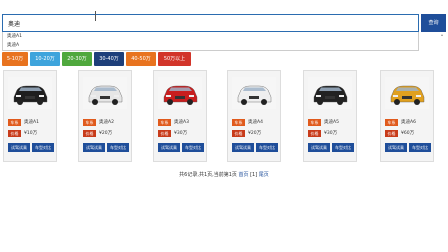  What do you see at coordinates (109, 59) in the screenshot?
I see `filter-30-40: 30-40万` at bounding box center [109, 59].